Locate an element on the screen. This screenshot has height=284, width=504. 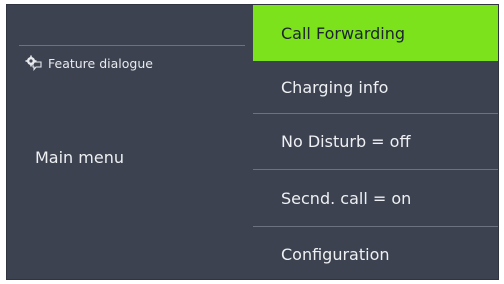
feature-dialogue-label: Feature dialogue is located at coordinates (100, 63).